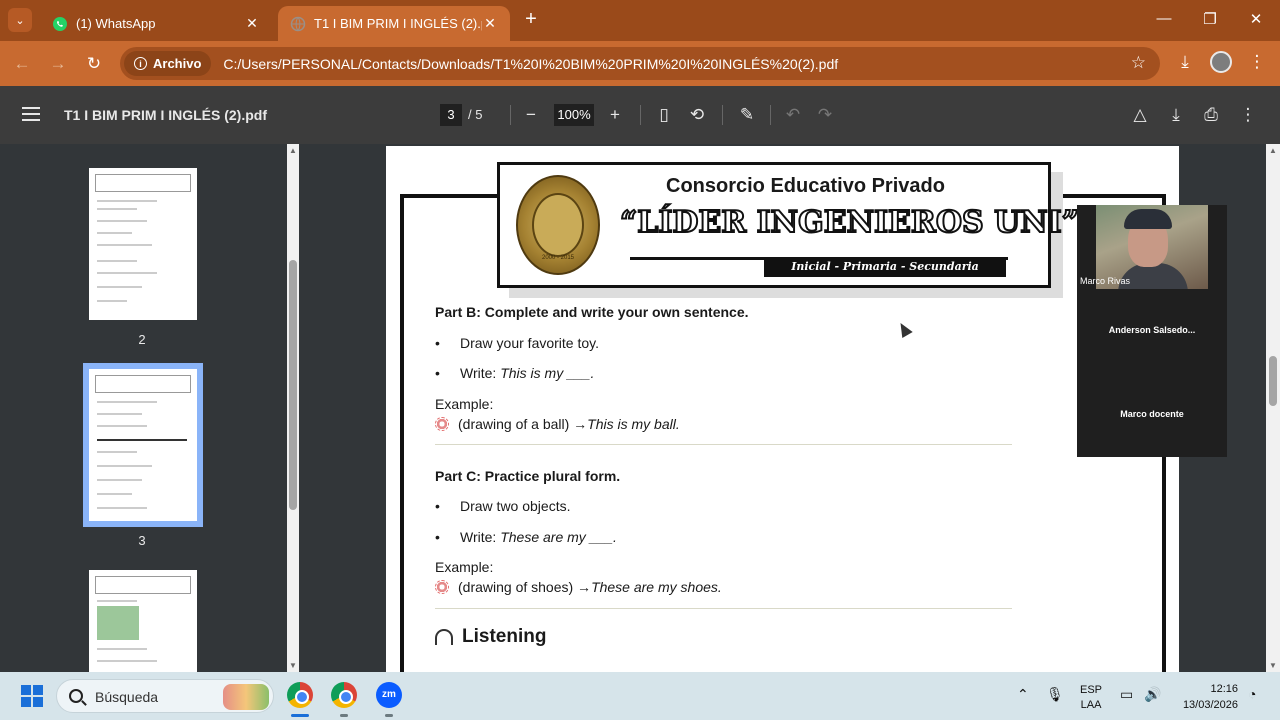  Describe the element at coordinates (76, 696) in the screenshot. I see `search-icon` at that location.